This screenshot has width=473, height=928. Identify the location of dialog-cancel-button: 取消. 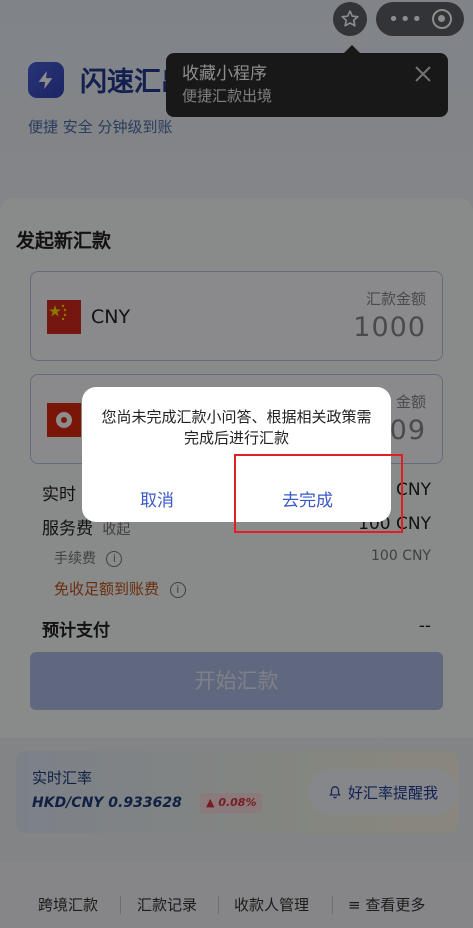
(157, 498).